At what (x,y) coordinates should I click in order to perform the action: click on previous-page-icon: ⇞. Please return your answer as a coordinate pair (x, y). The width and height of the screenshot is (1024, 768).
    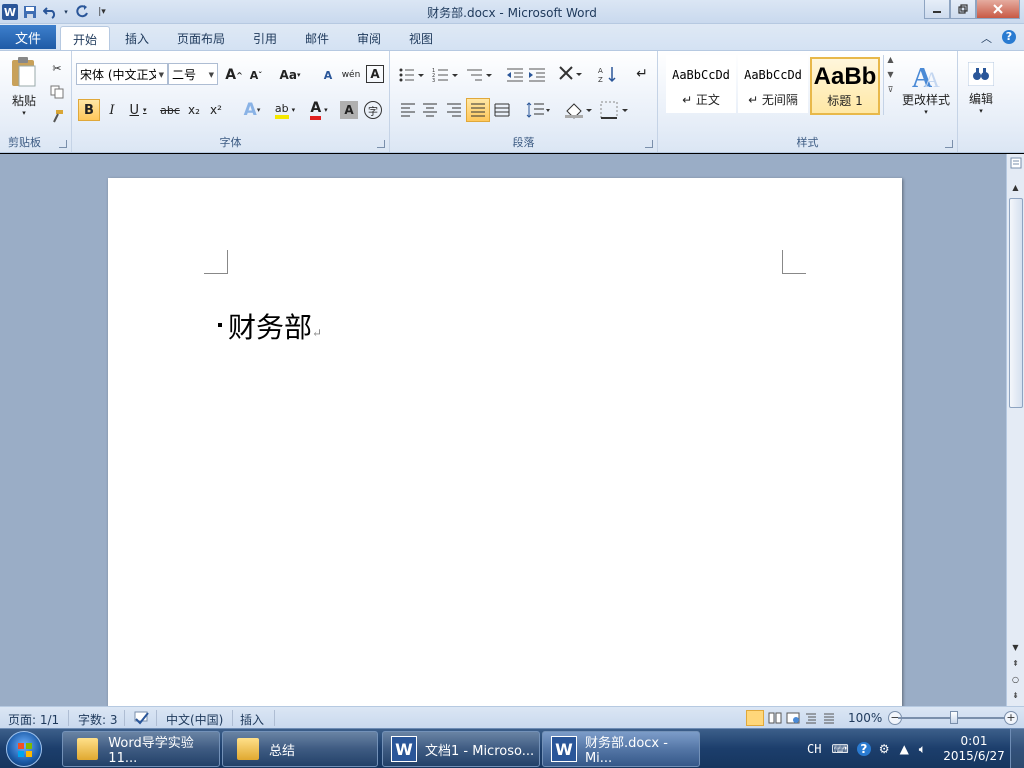
    Looking at the image, I should click on (1015, 663).